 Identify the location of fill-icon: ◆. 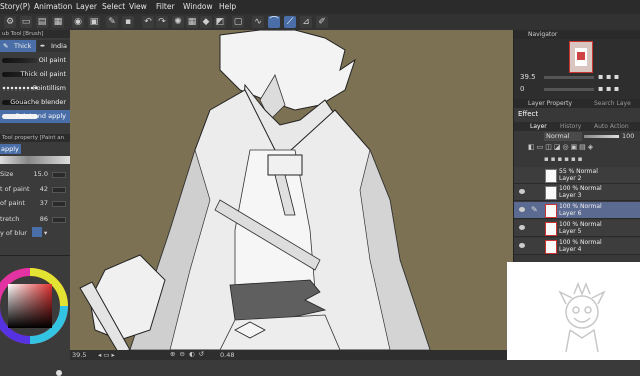
(206, 22).